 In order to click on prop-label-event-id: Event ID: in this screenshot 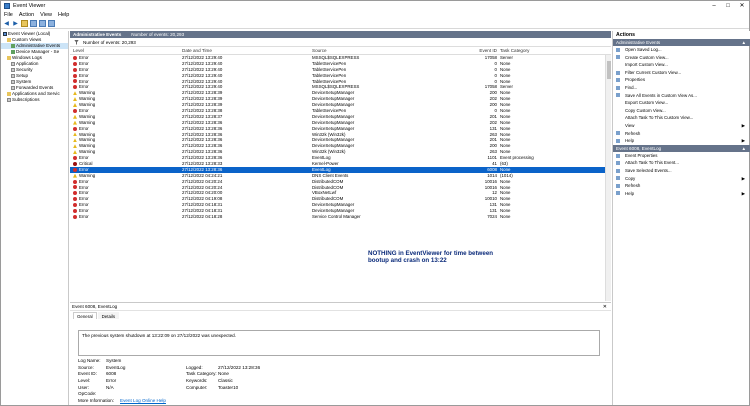, I will do `click(87, 374)`.